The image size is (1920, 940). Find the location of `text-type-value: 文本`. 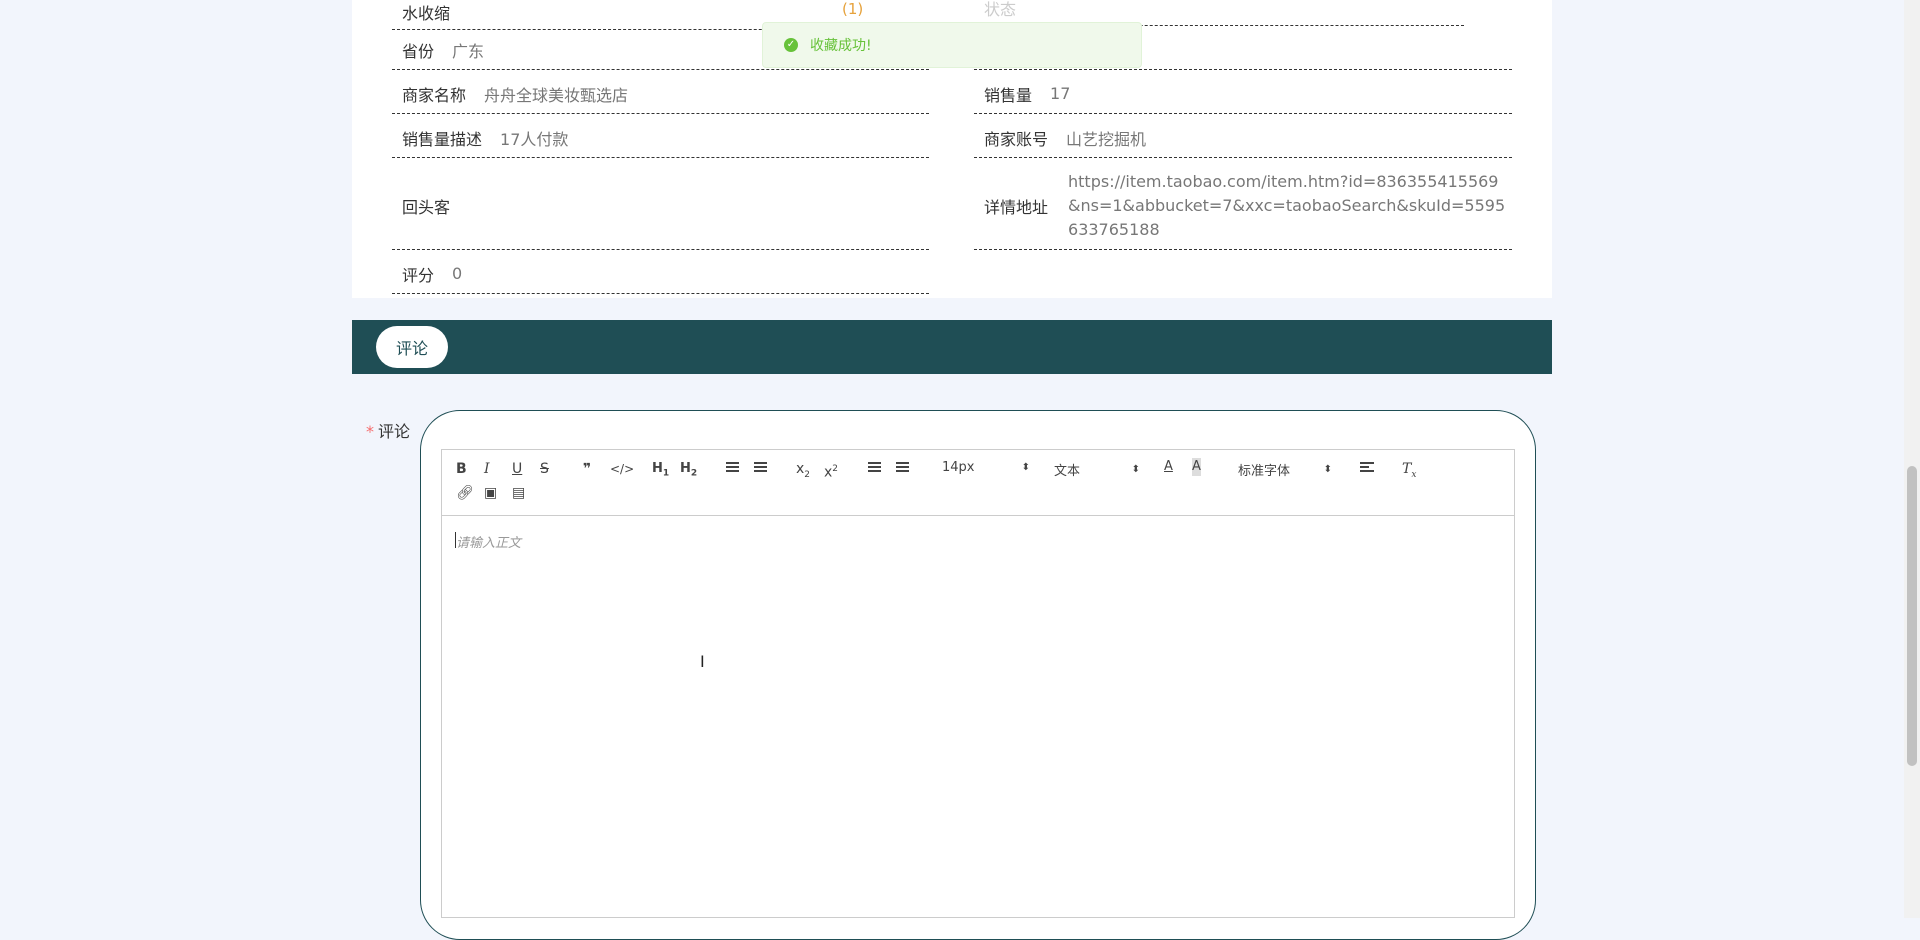

text-type-value: 文本 is located at coordinates (1067, 471).